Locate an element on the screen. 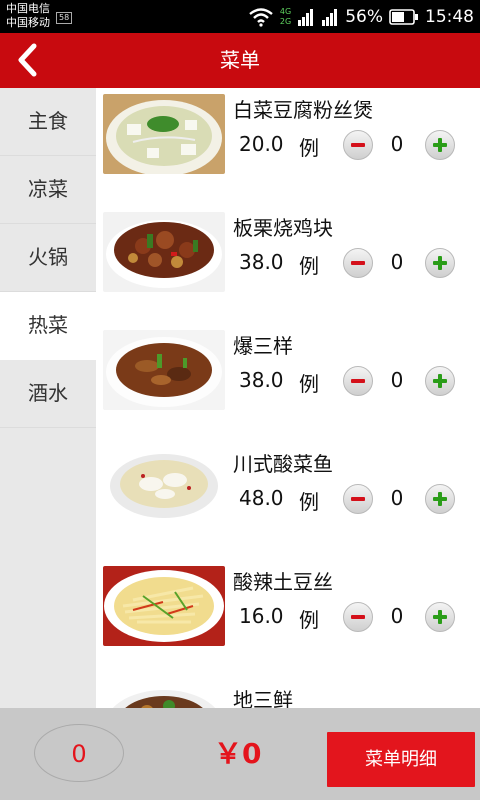 This screenshot has height=800, width=480. dish-name: 地三鲜 is located at coordinates (263, 698).